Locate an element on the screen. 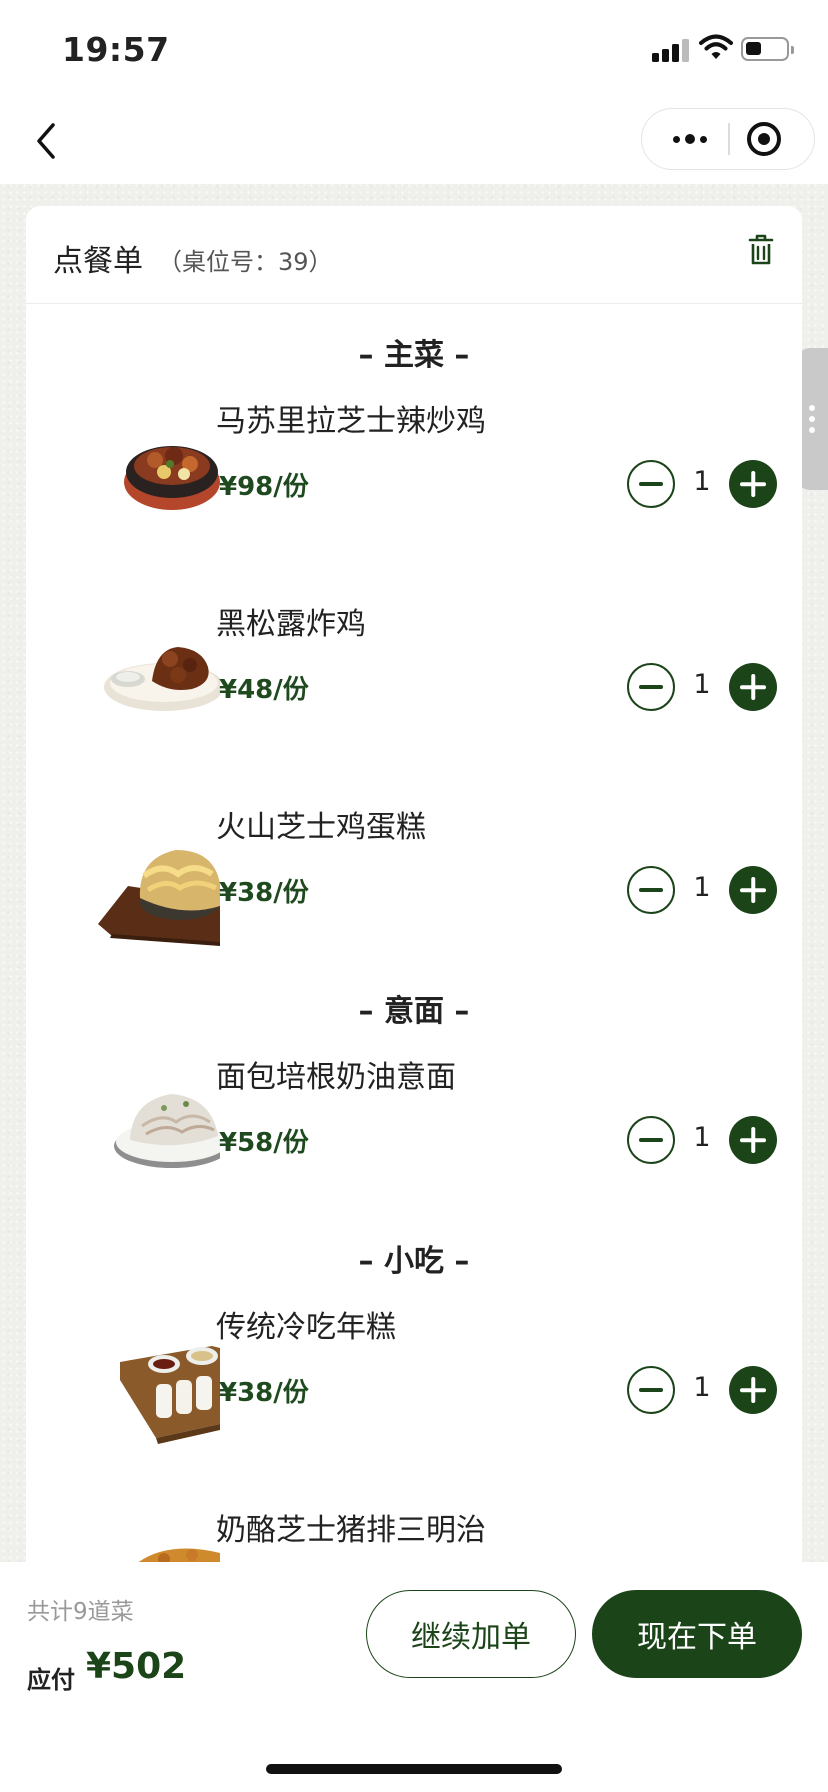 The width and height of the screenshot is (828, 1792). wifi-icon is located at coordinates (716, 46).